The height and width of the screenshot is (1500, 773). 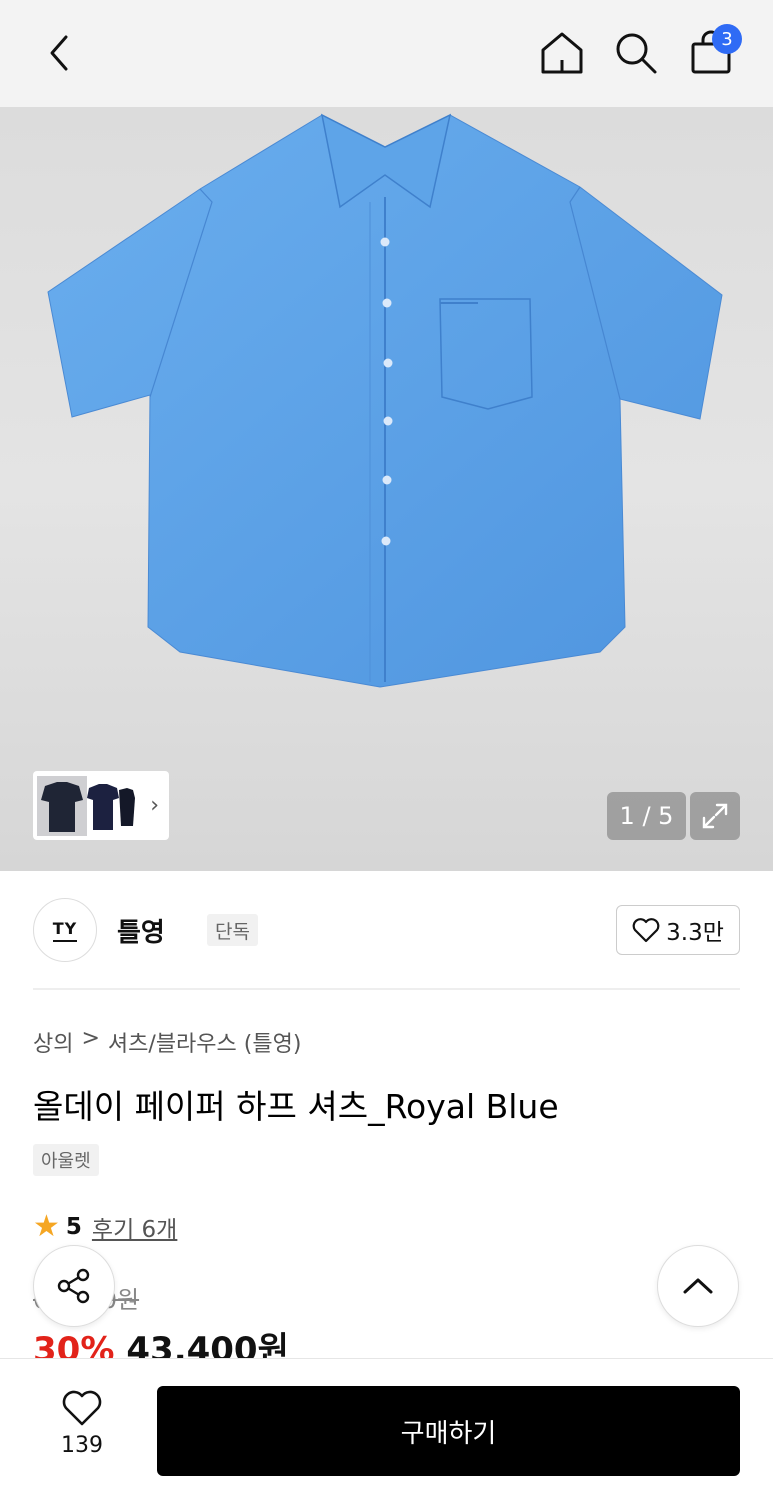 What do you see at coordinates (134, 1227) in the screenshot?
I see `reviews-link: 후기 6개` at bounding box center [134, 1227].